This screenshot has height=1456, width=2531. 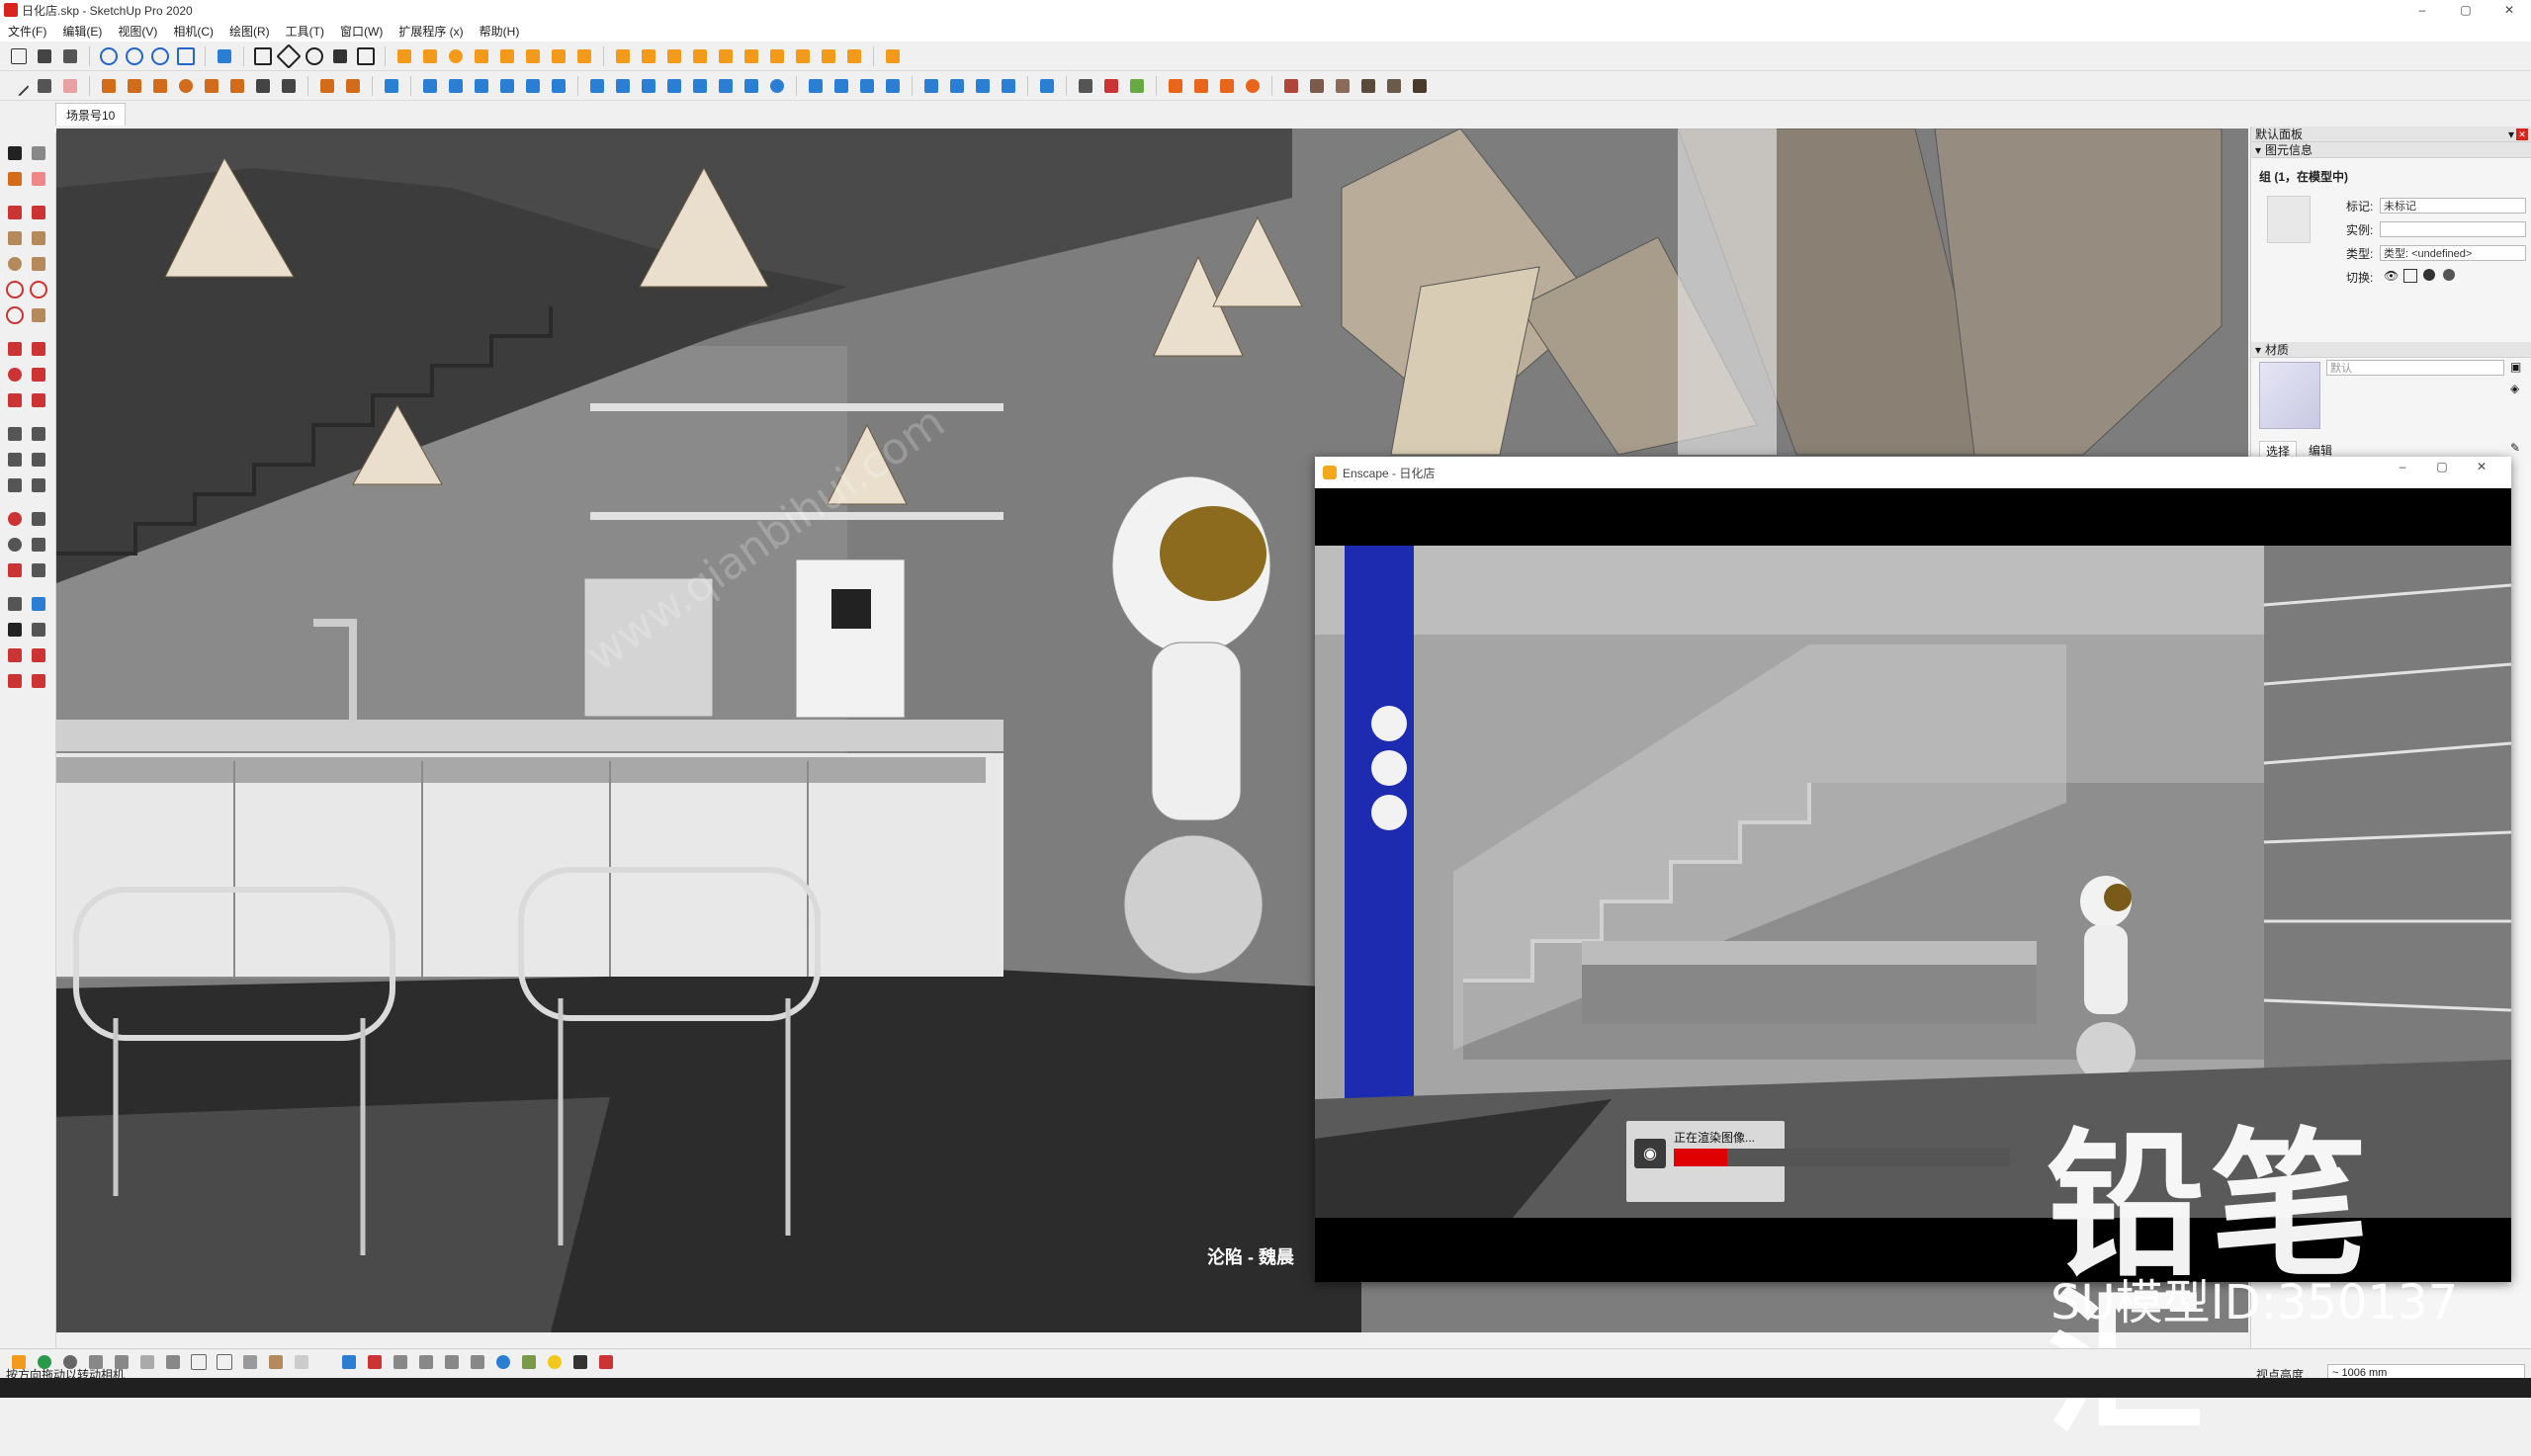 What do you see at coordinates (559, 56) in the screenshot?
I see `offset-orange-icon` at bounding box center [559, 56].